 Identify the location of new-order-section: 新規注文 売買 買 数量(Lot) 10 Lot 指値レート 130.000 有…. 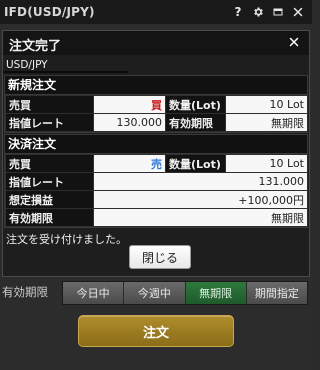
(156, 104).